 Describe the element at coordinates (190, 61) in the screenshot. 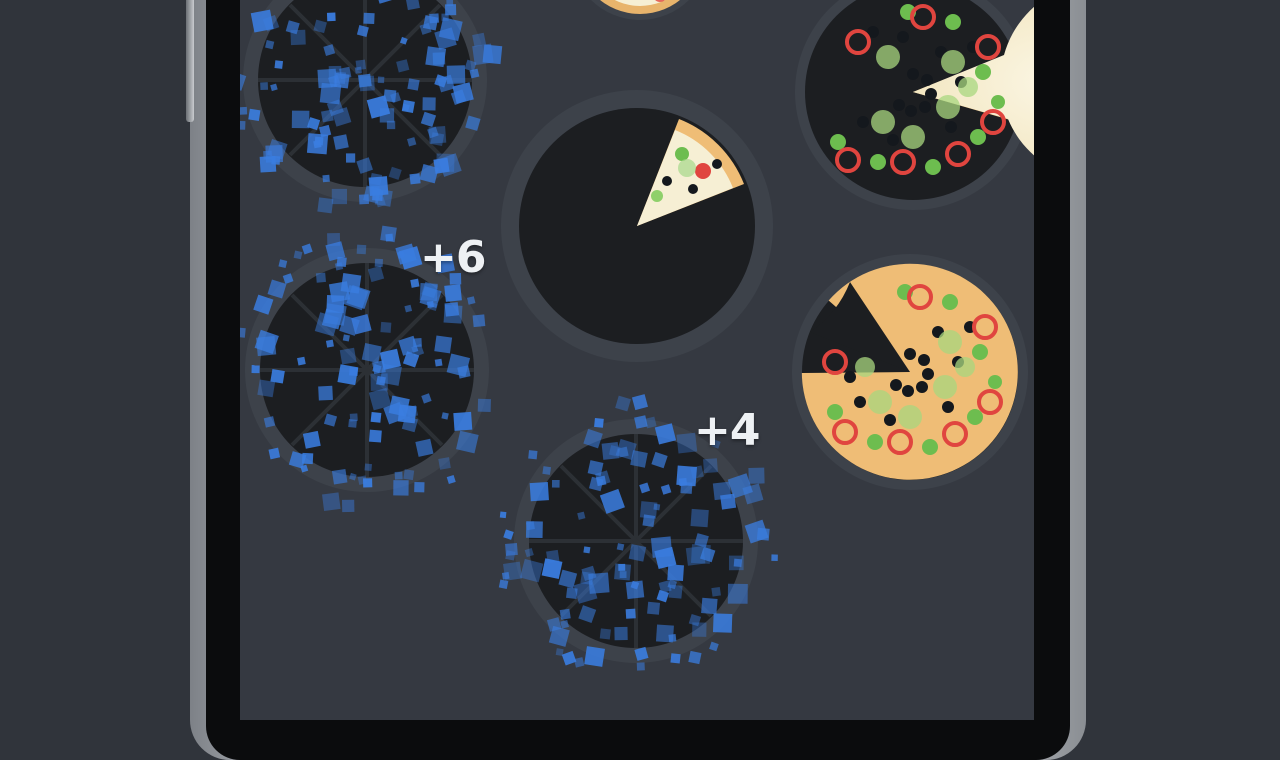

I see `phone-side-button` at that location.